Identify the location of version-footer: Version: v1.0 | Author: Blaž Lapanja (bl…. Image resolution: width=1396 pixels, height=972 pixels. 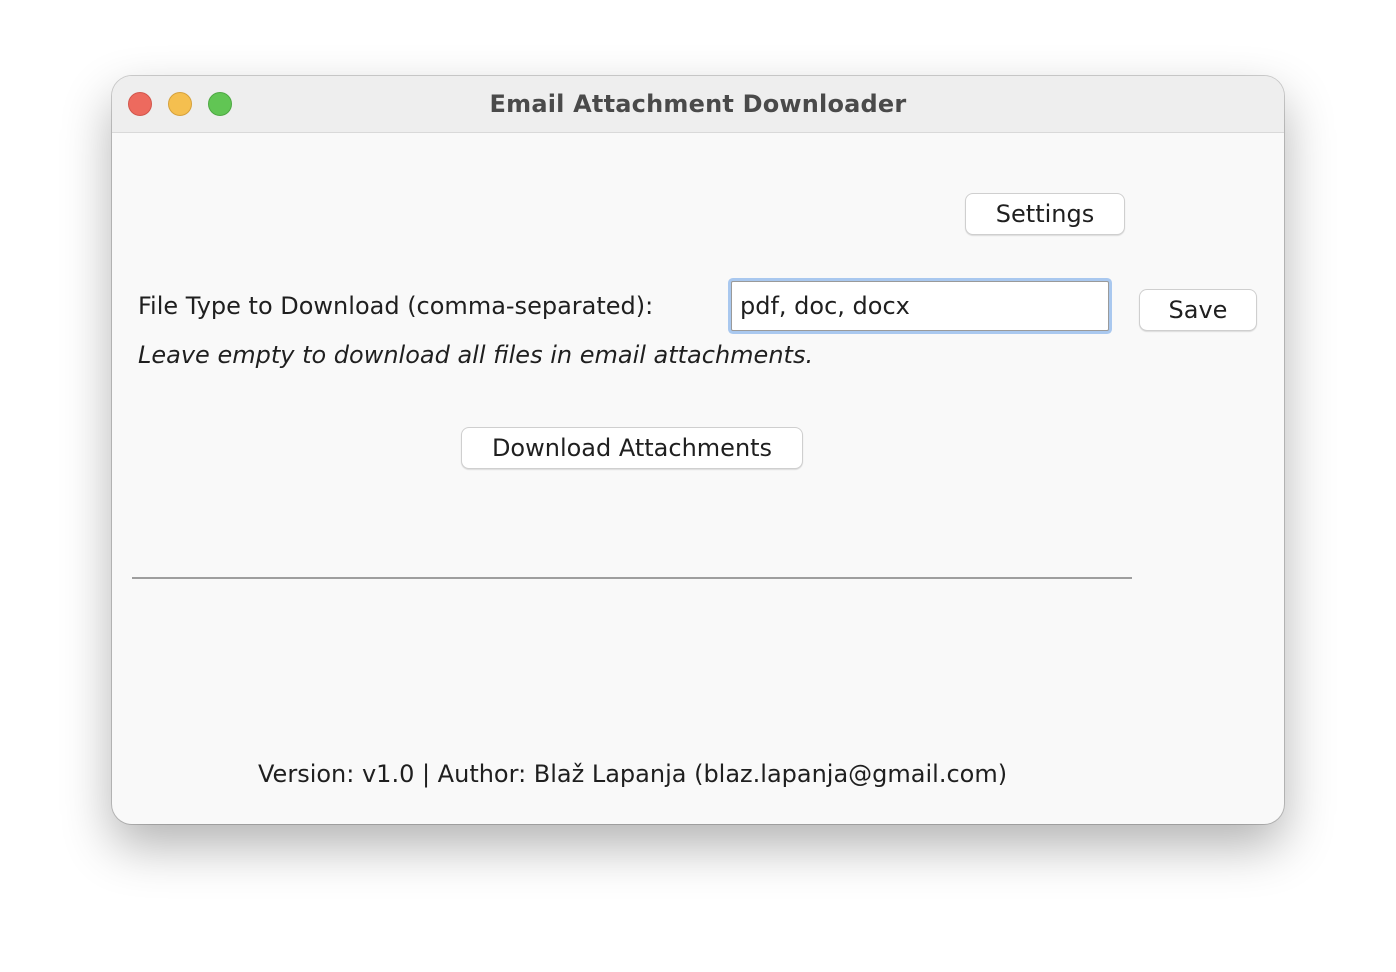
(633, 774).